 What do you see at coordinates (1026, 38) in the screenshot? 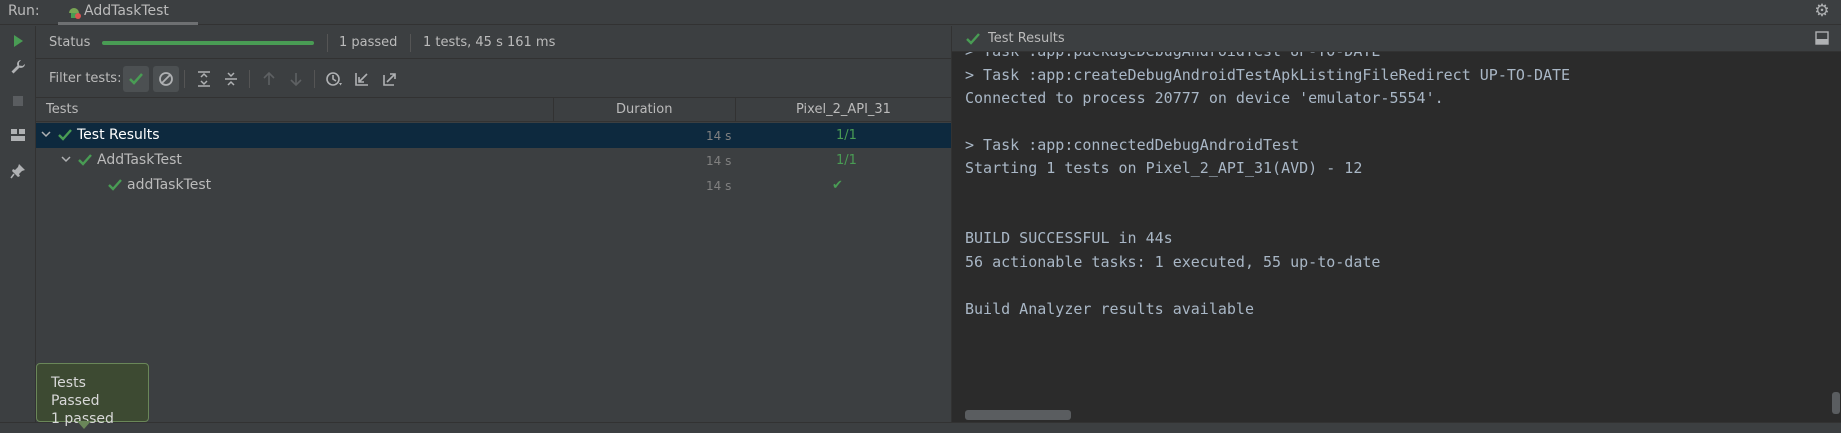
I see `console-title: Test Results` at bounding box center [1026, 38].